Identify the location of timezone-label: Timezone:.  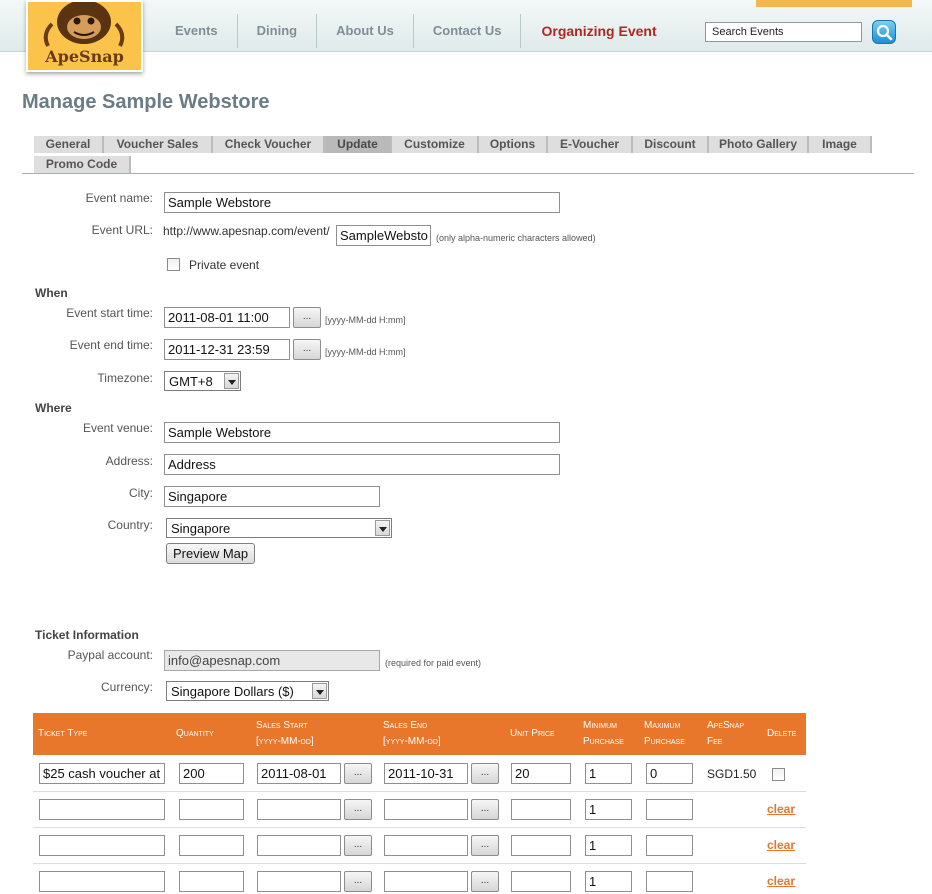
(125, 378).